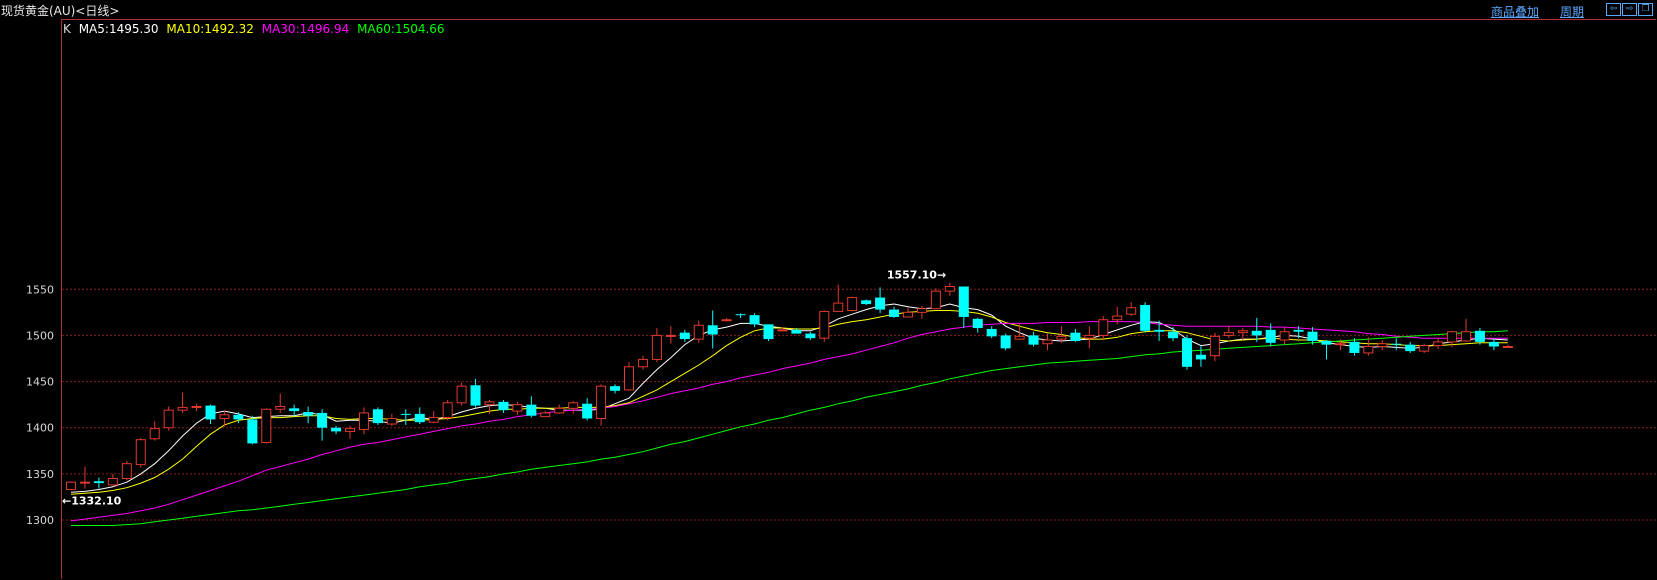 The width and height of the screenshot is (1657, 580). What do you see at coordinates (40, 335) in the screenshot?
I see `y-tick-label: 1500` at bounding box center [40, 335].